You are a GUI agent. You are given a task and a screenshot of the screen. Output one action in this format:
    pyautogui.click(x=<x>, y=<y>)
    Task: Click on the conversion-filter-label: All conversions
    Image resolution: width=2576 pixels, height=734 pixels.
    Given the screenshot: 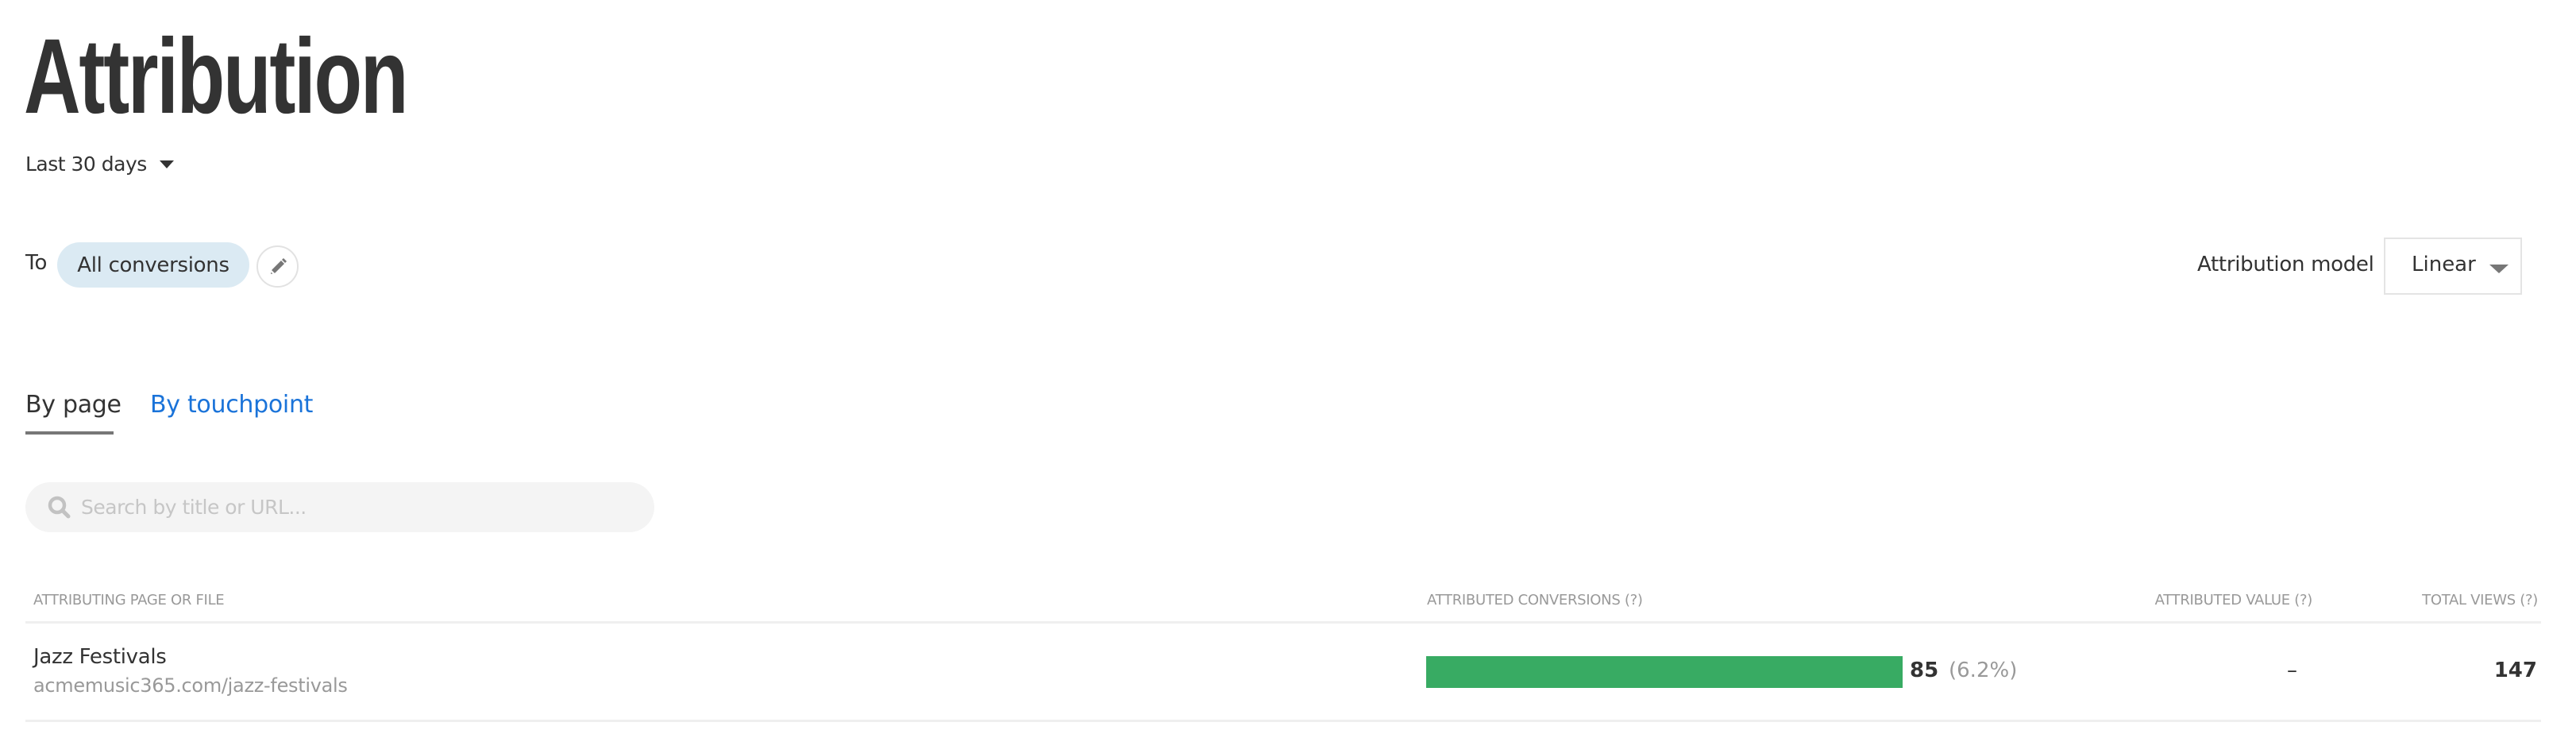 What is the action you would take?
    pyautogui.click(x=153, y=265)
    